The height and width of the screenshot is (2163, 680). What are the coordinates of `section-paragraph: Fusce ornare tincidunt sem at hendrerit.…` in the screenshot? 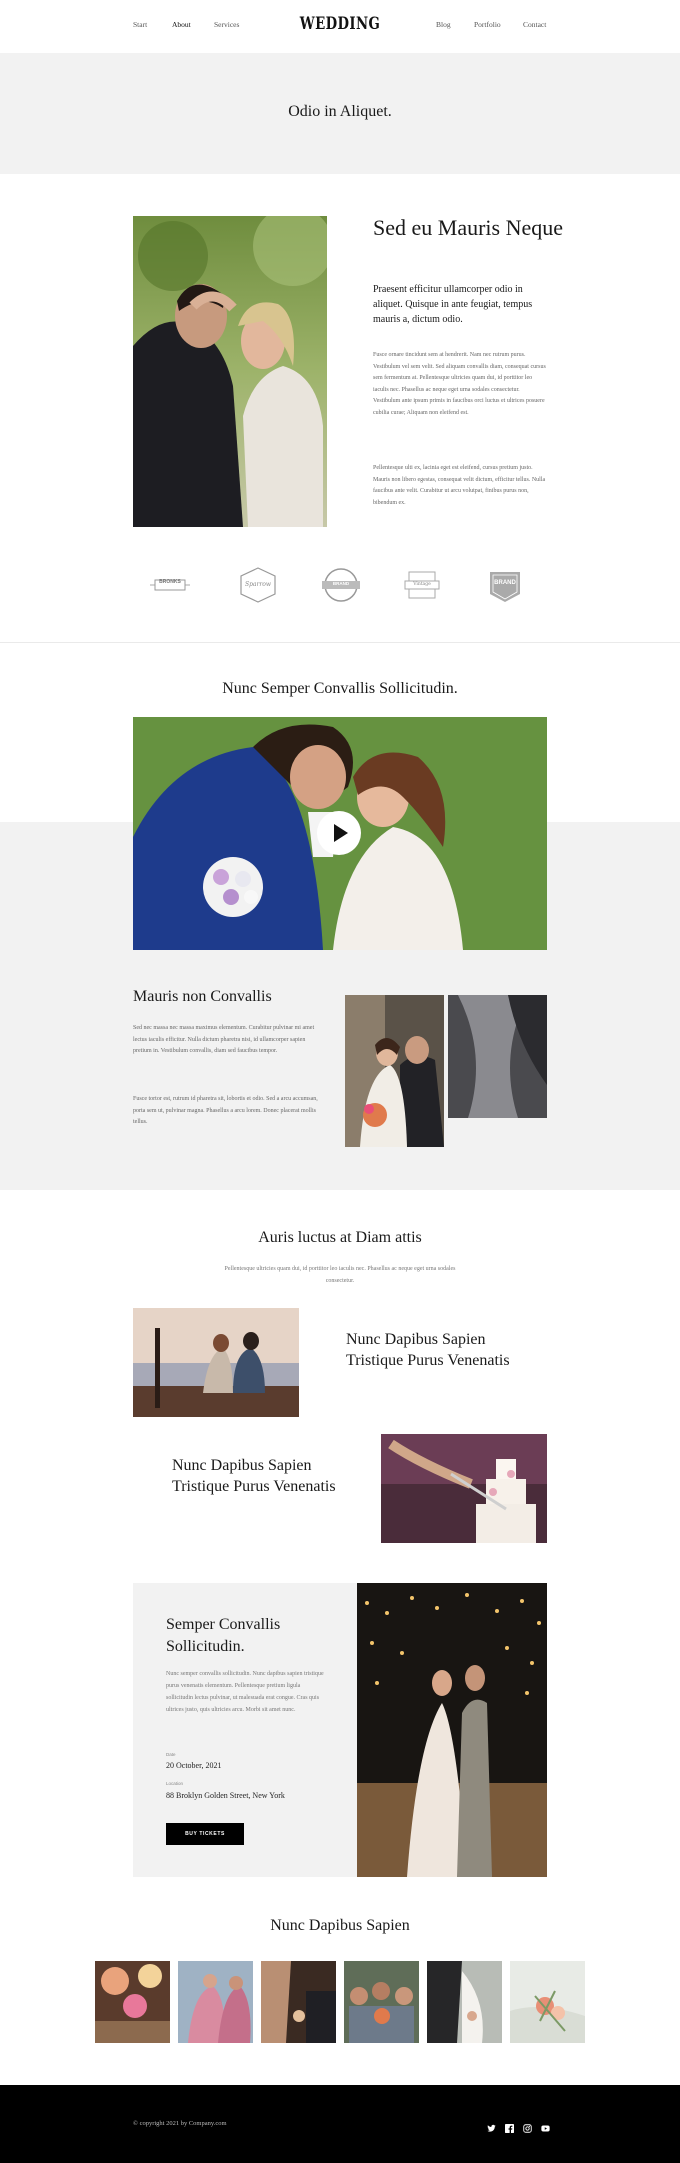 It's located at (459, 384).